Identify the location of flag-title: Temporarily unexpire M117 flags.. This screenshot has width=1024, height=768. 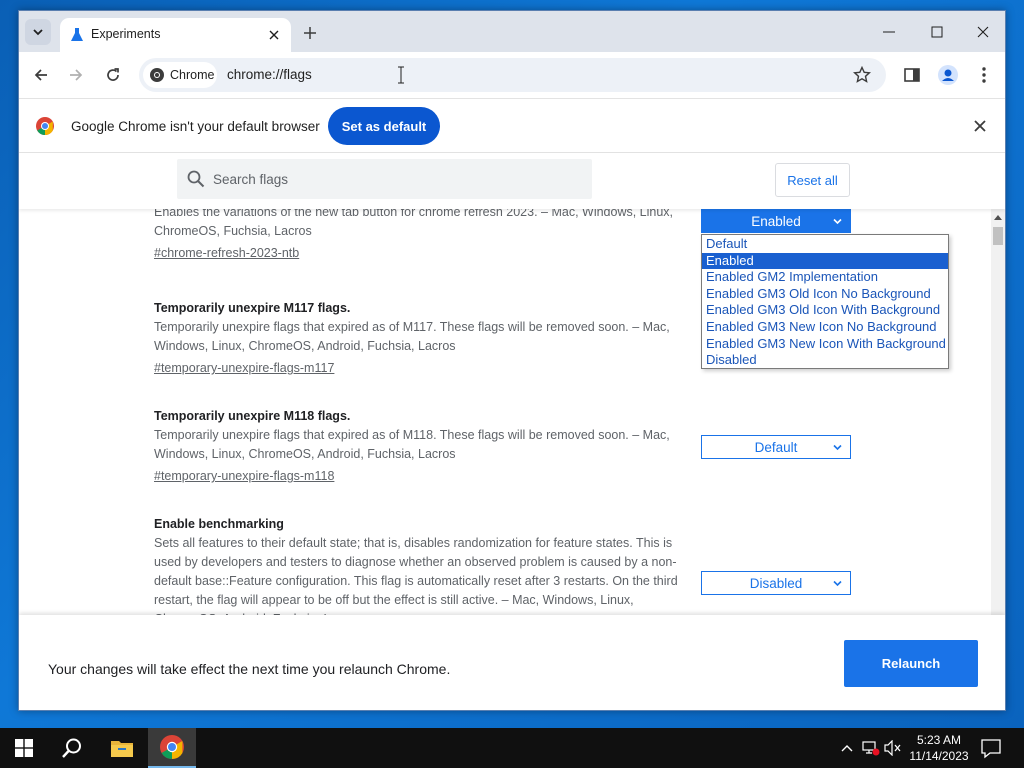
(252, 308).